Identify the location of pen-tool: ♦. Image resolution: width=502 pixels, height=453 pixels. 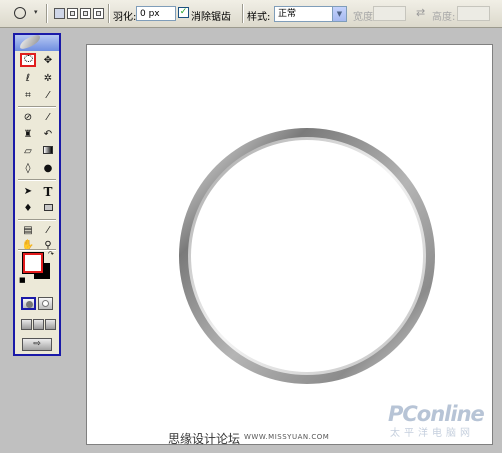
(28, 209).